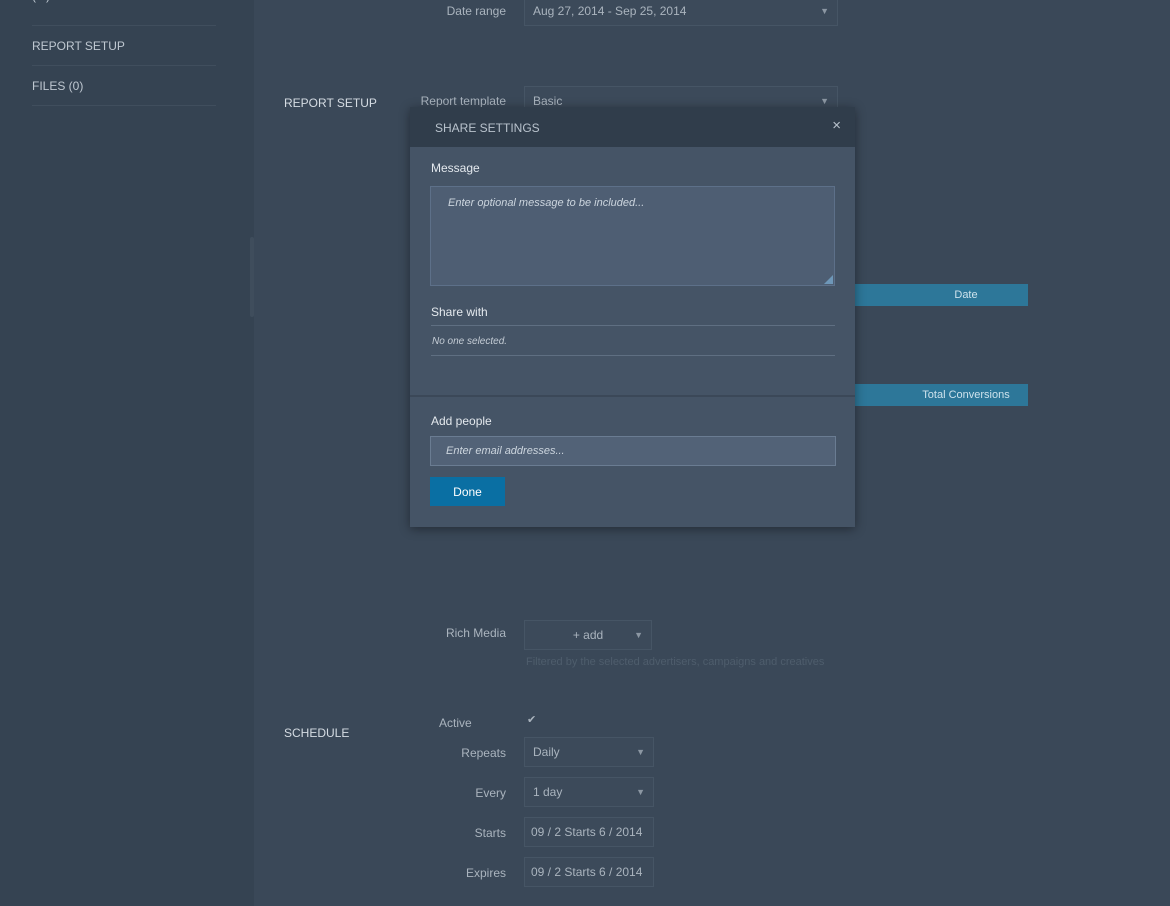  Describe the element at coordinates (41, 1) in the screenshot. I see `sidebar-item-label: (...)` at that location.